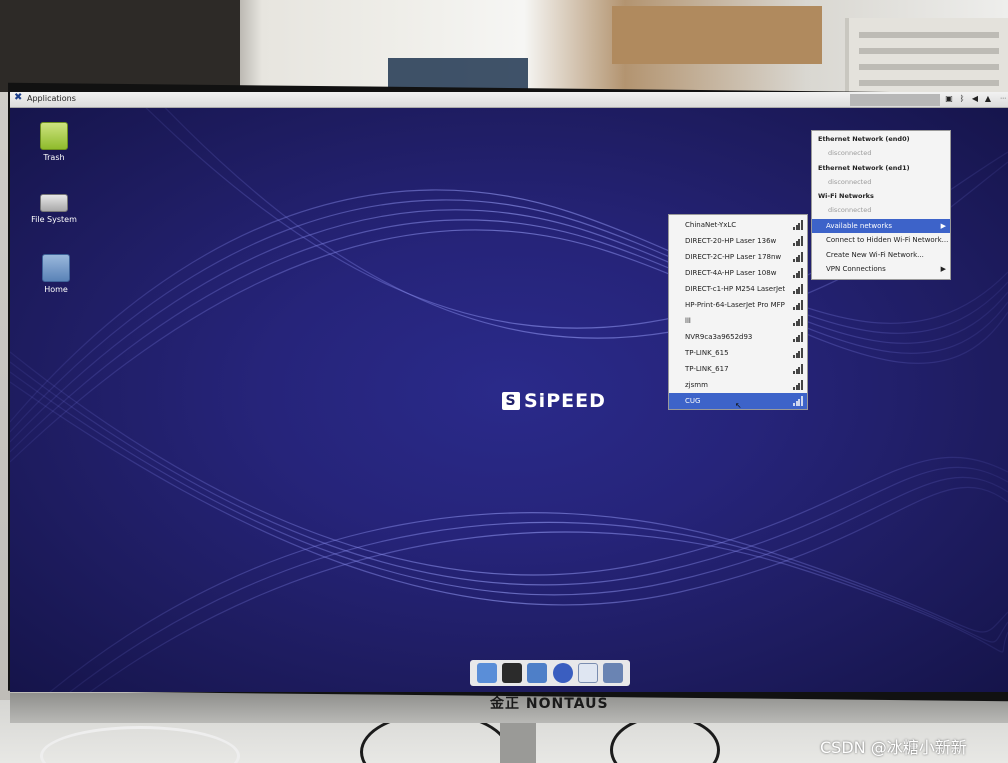 This screenshot has width=1008, height=763. I want to click on browser-icon, so click(562, 673).